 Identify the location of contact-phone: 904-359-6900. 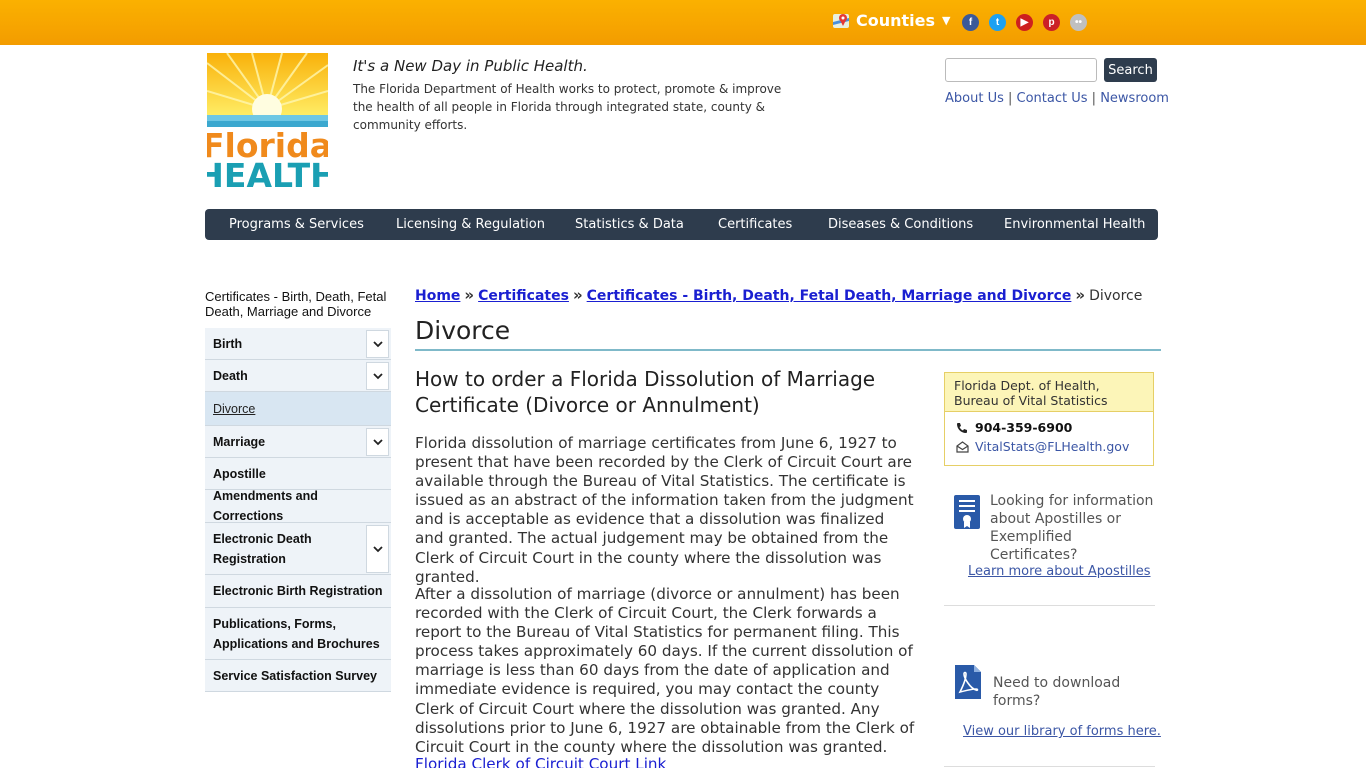
(1013, 427).